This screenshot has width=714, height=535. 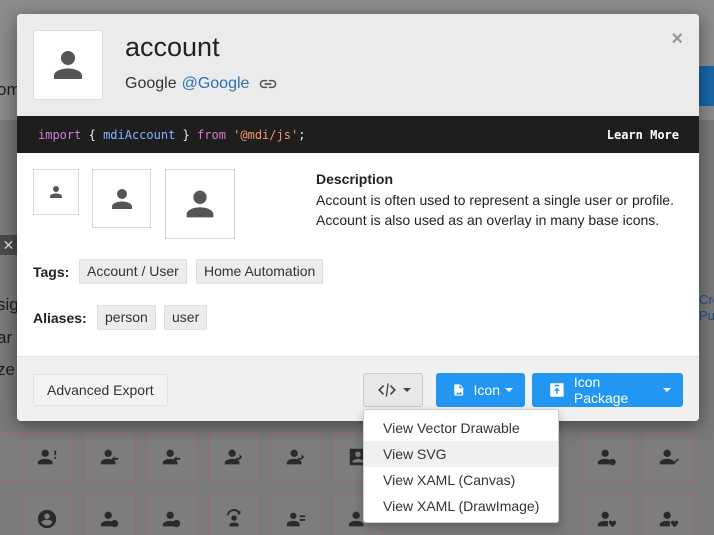 I want to click on code-brace: }, so click(x=186, y=135).